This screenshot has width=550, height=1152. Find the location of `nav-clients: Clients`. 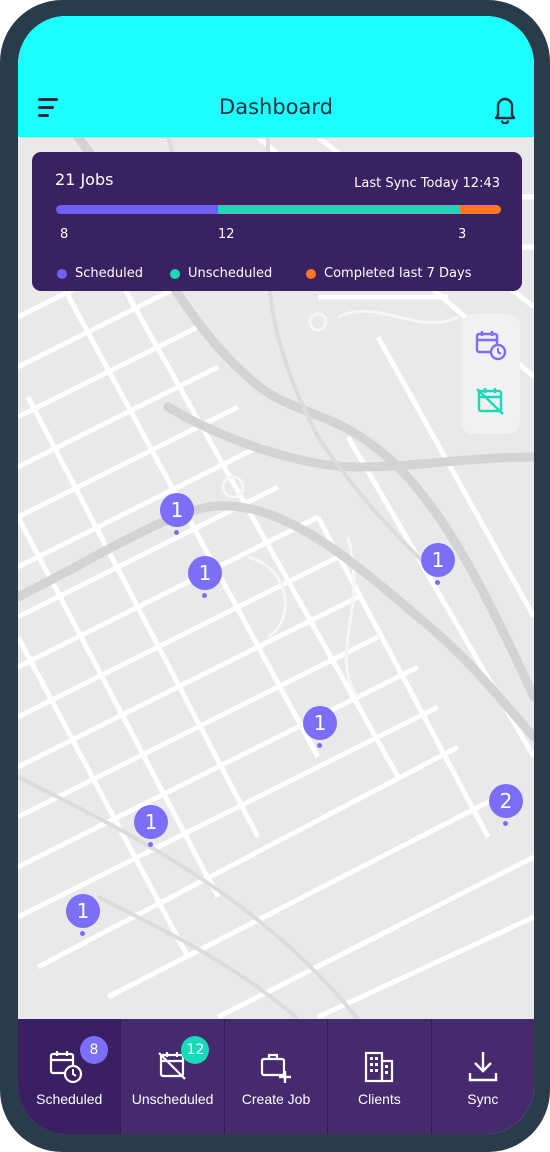

nav-clients: Clients is located at coordinates (380, 1076).